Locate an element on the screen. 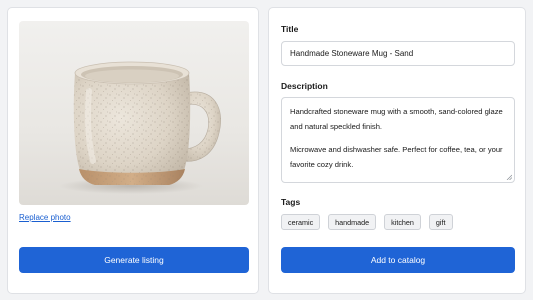 This screenshot has height=300, width=533. tags-list: ceramic handmade kitchen gift is located at coordinates (367, 222).